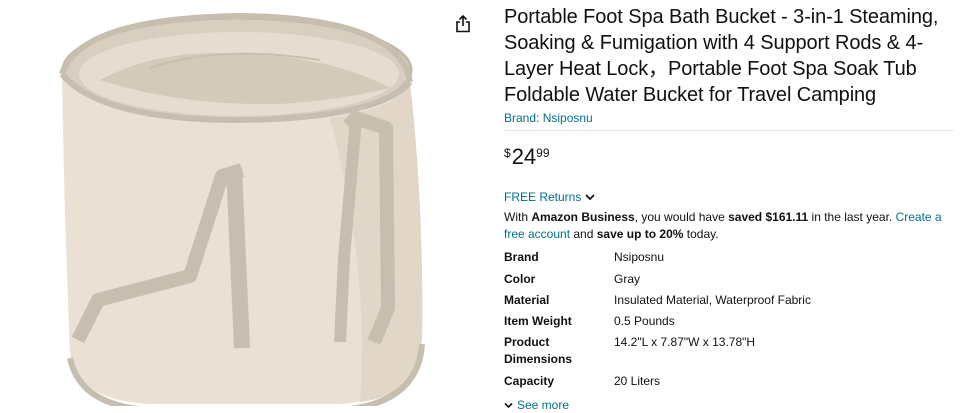 The width and height of the screenshot is (960, 413). Describe the element at coordinates (548, 118) in the screenshot. I see `brand-link: Brand: Nsiposnu` at that location.